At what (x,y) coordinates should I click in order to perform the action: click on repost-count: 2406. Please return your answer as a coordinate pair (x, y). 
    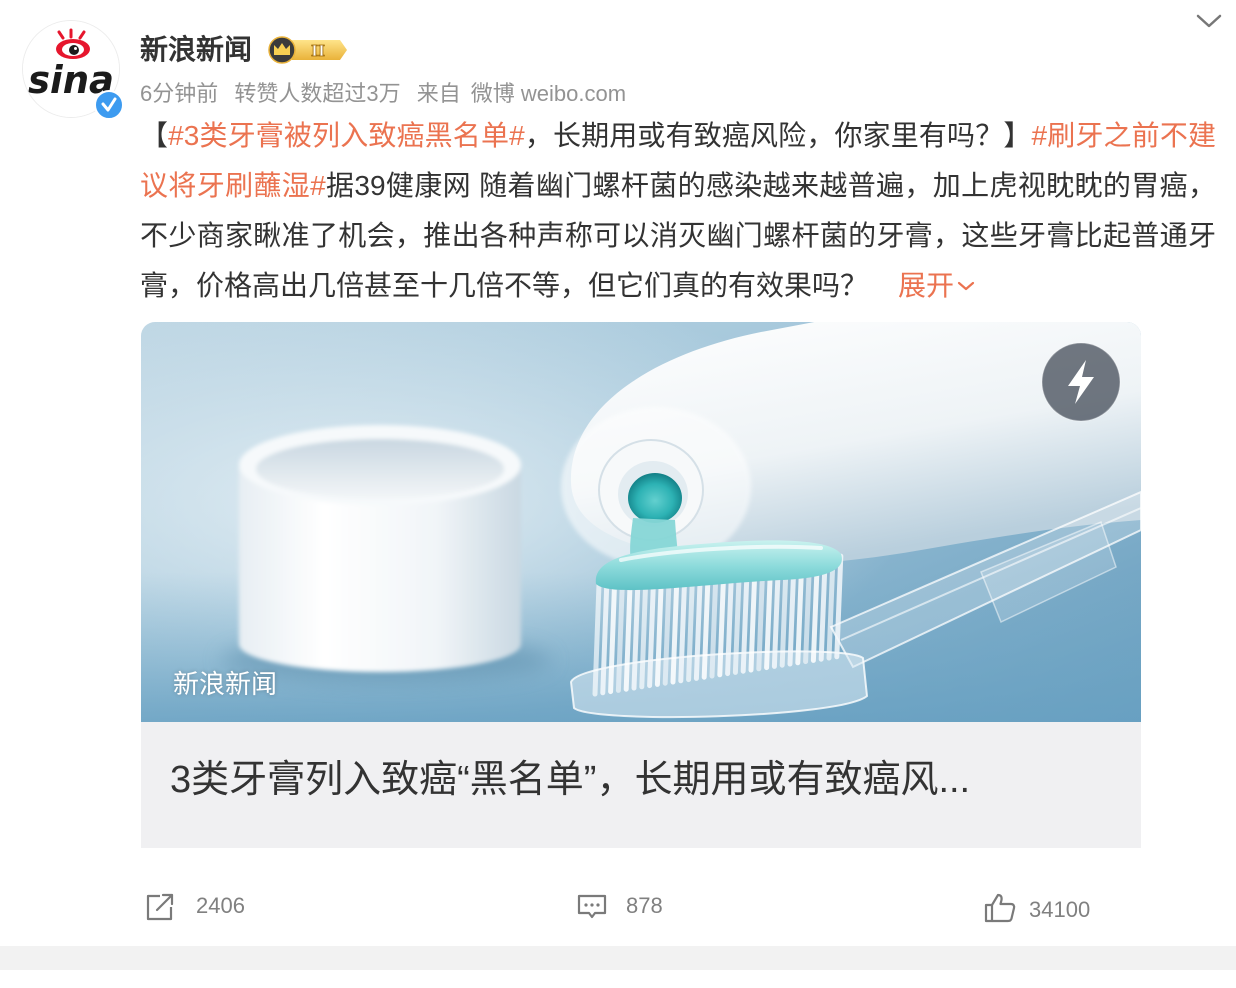
    Looking at the image, I should click on (220, 906).